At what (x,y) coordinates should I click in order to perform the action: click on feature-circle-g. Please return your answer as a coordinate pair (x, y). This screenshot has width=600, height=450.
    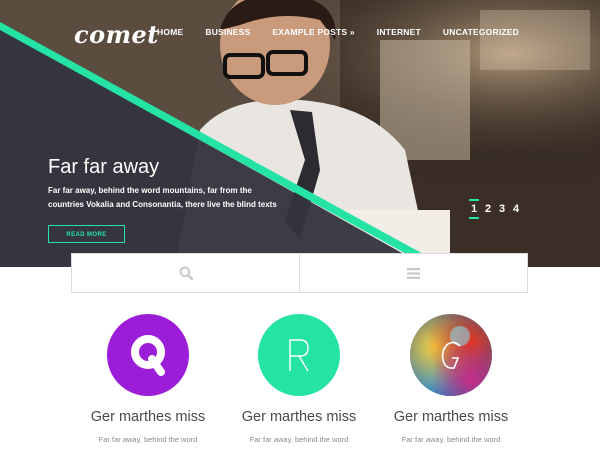
    Looking at the image, I should click on (451, 355).